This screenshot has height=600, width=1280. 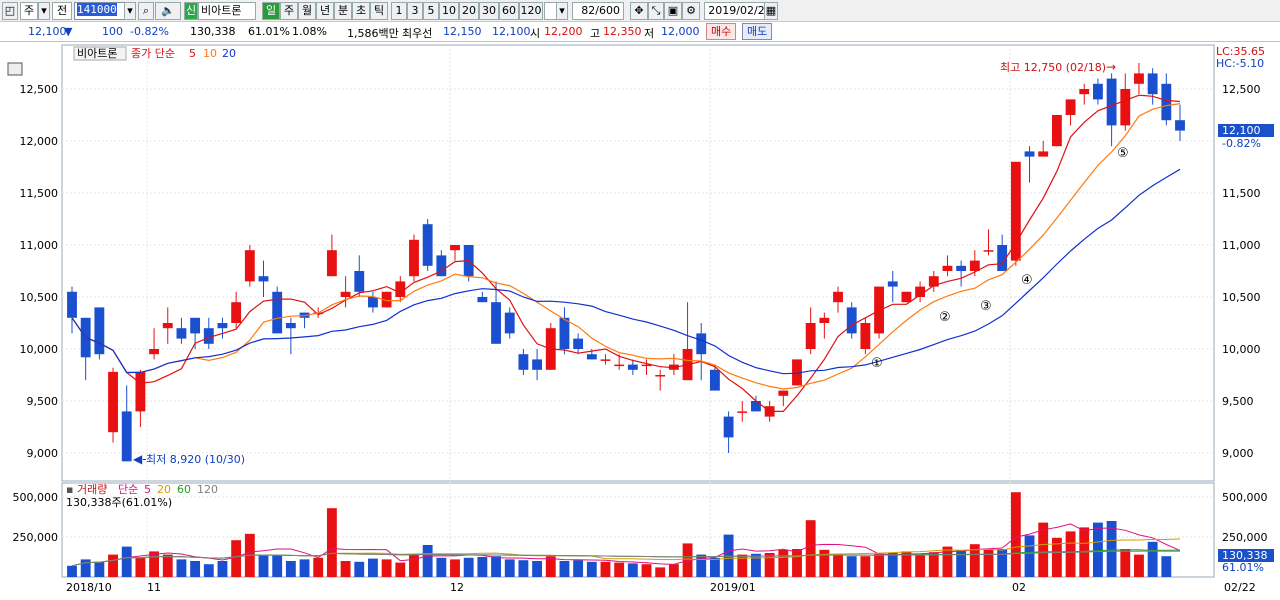 I want to click on panel-settings-icon, so click(x=15, y=69).